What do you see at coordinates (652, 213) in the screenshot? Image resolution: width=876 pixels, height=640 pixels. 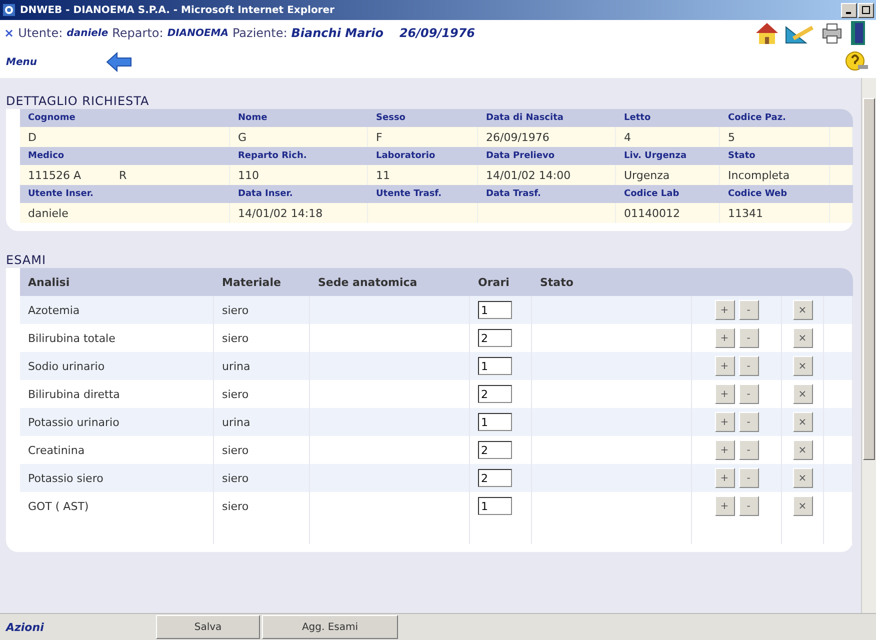 I see `table-cell: 01140012` at bounding box center [652, 213].